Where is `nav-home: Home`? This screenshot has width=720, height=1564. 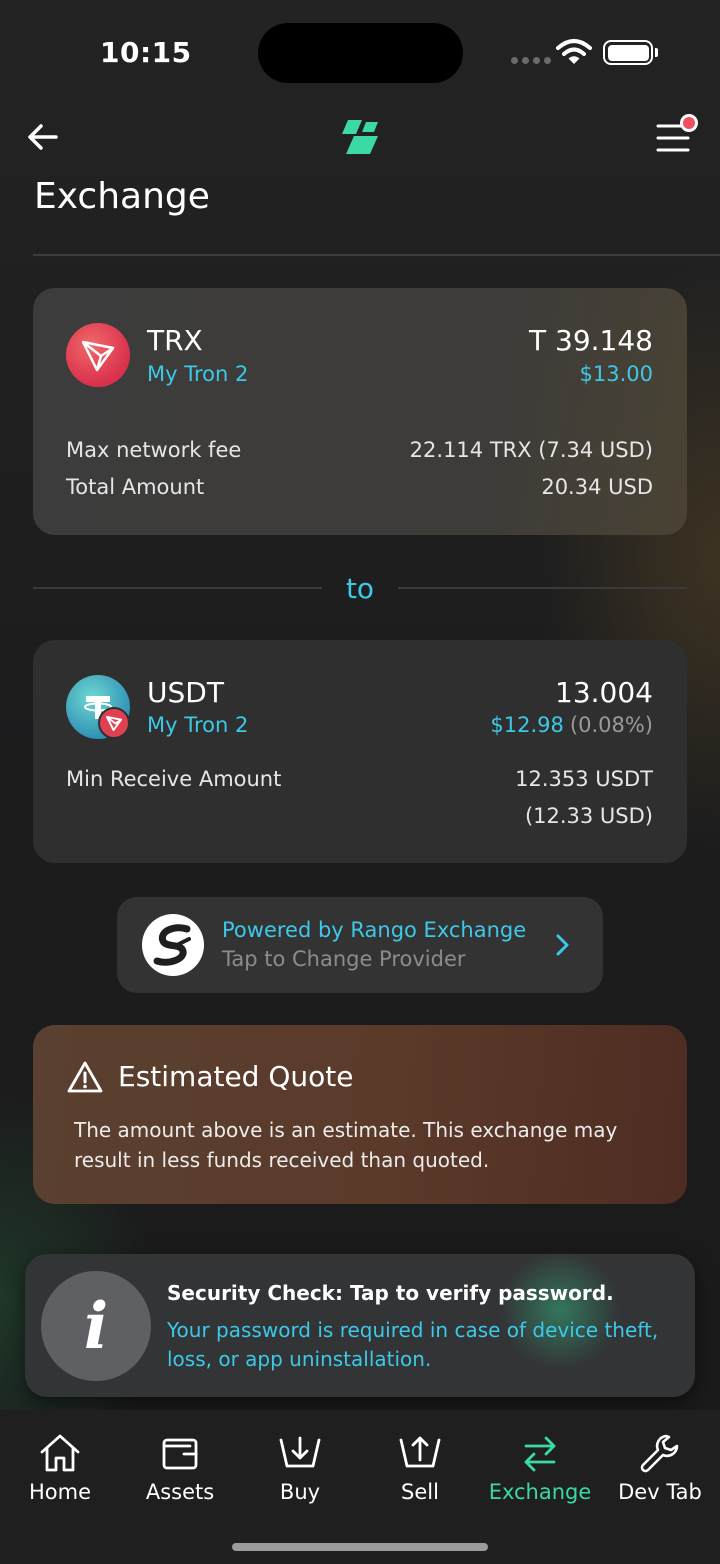 nav-home: Home is located at coordinates (60, 1468).